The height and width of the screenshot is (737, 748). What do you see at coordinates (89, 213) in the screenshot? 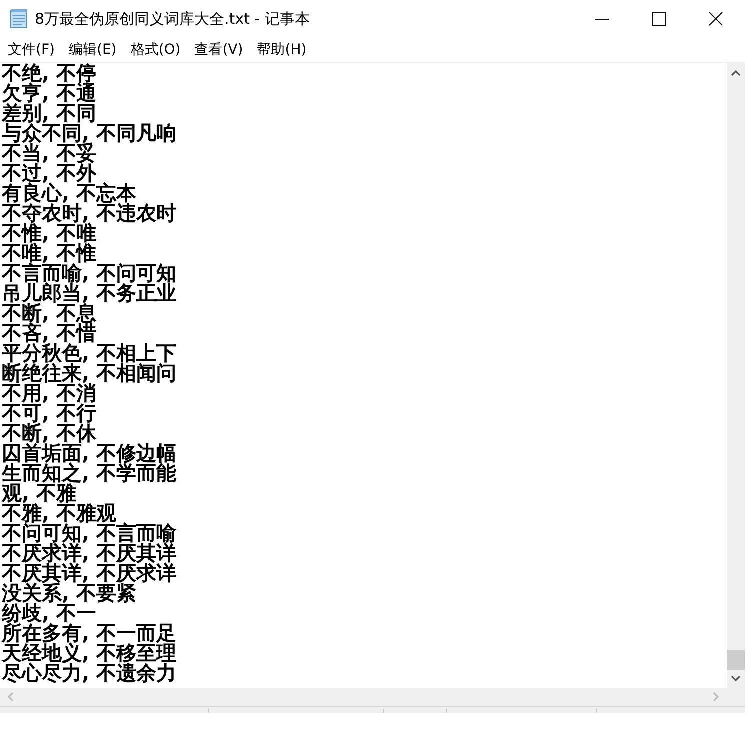
I see `text-line: 不夺农时, 不违农时` at bounding box center [89, 213].